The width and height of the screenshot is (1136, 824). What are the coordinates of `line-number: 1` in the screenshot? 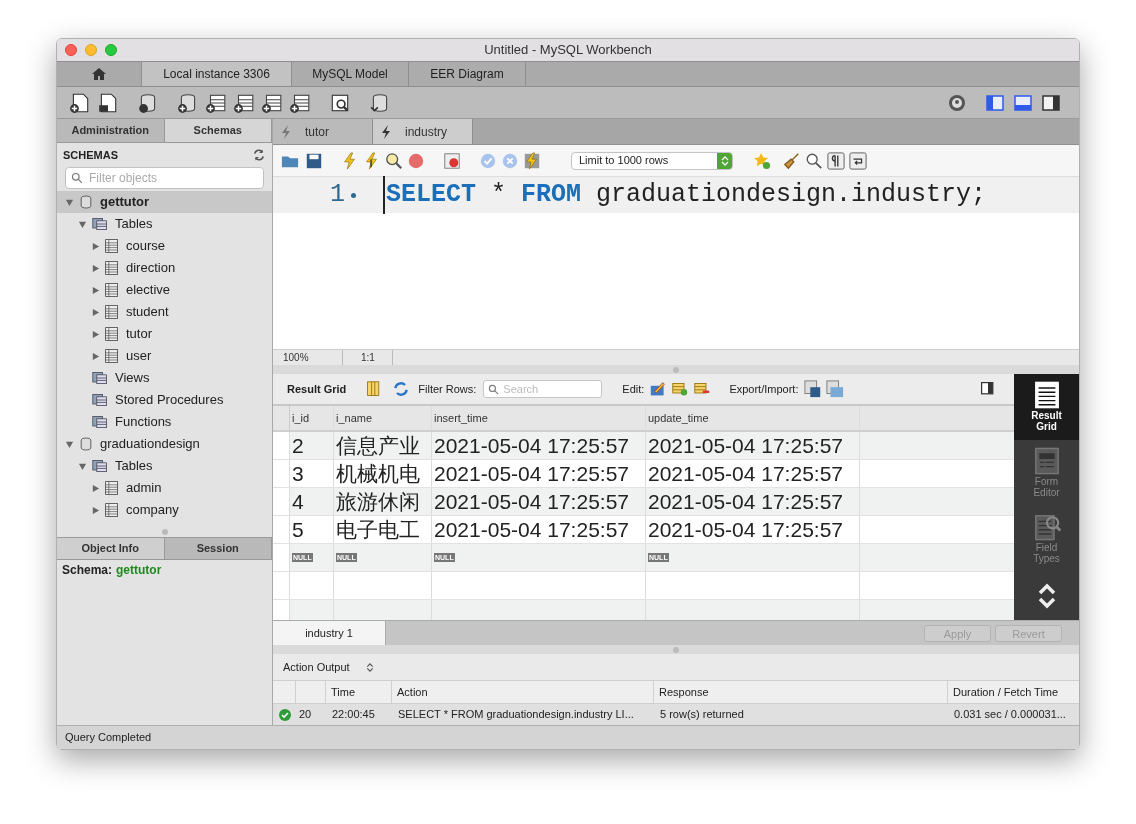 It's located at (337, 195).